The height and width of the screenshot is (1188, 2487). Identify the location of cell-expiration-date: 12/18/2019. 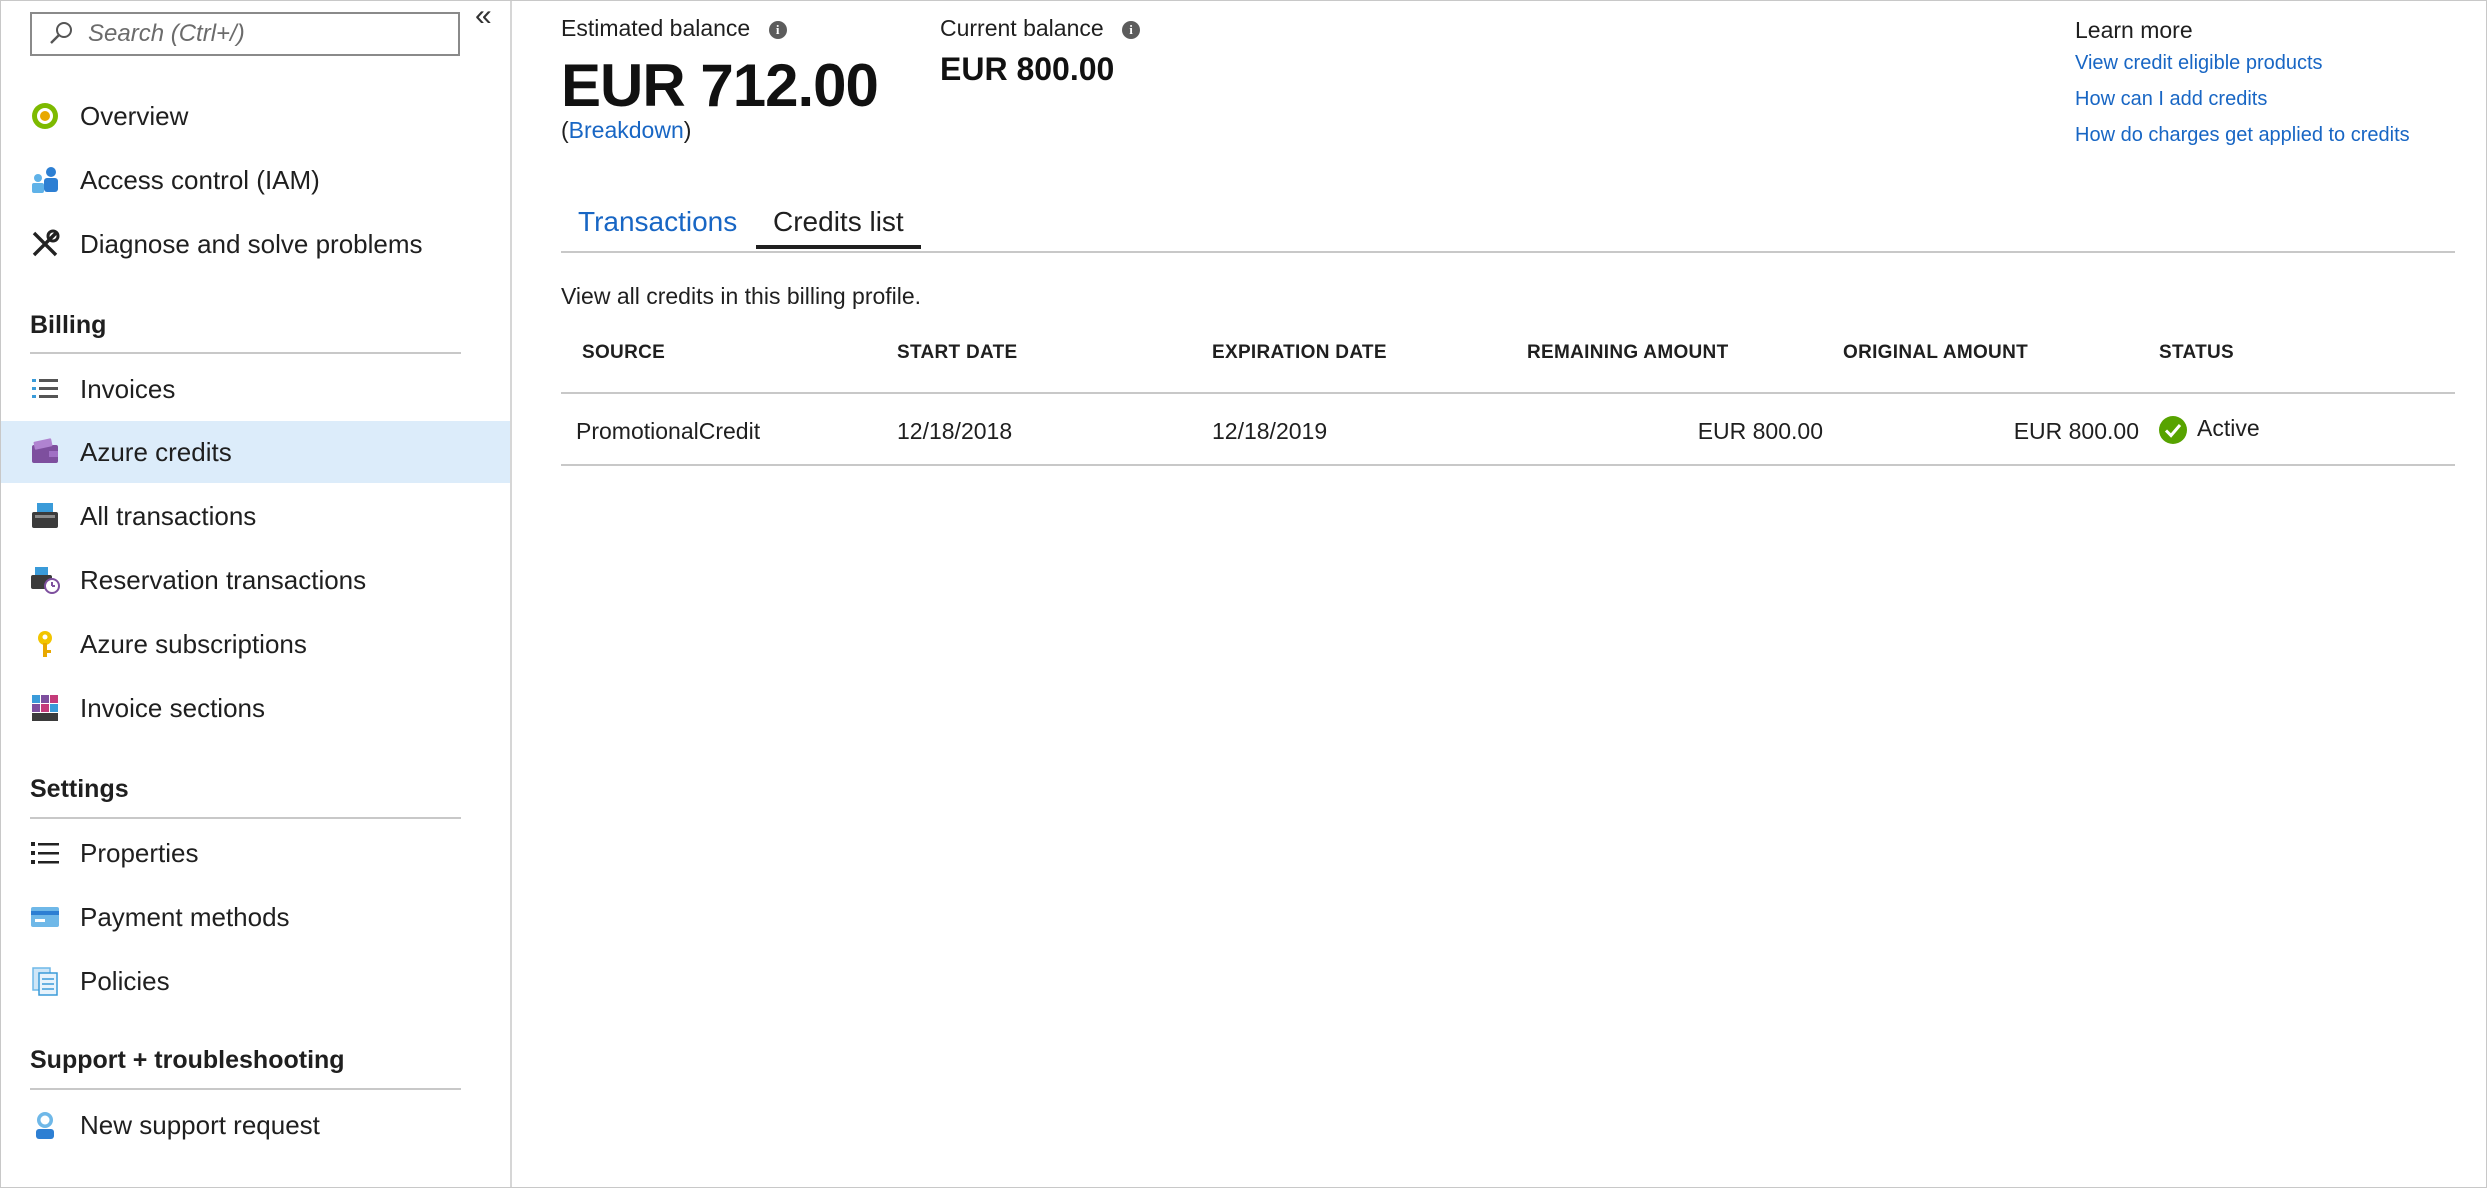
(1270, 431).